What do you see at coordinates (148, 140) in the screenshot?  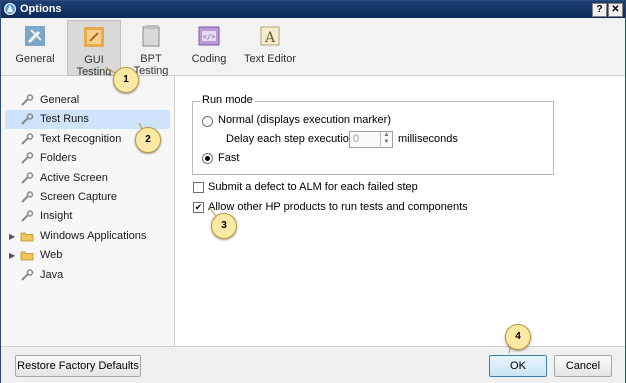 I see `callout-2: 2` at bounding box center [148, 140].